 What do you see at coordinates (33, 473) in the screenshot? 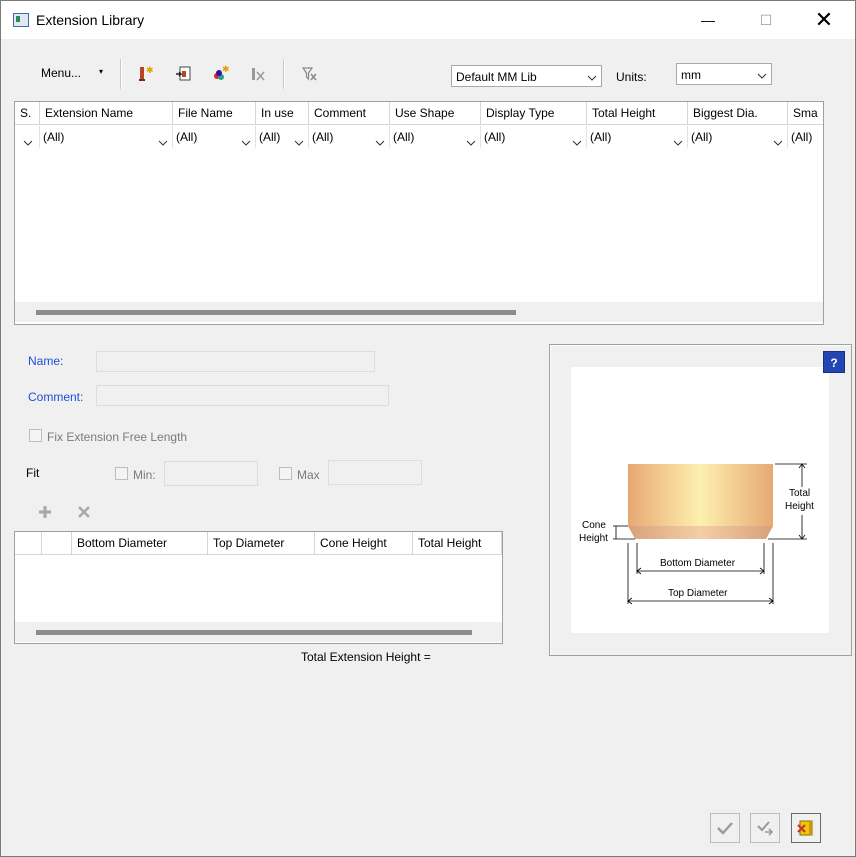
I see `fit-label: Fit` at bounding box center [33, 473].